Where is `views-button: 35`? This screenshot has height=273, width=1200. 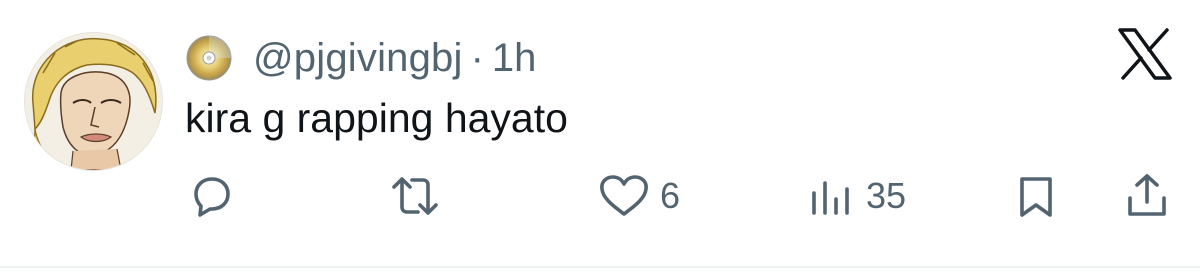
views-button: 35 is located at coordinates (856, 196).